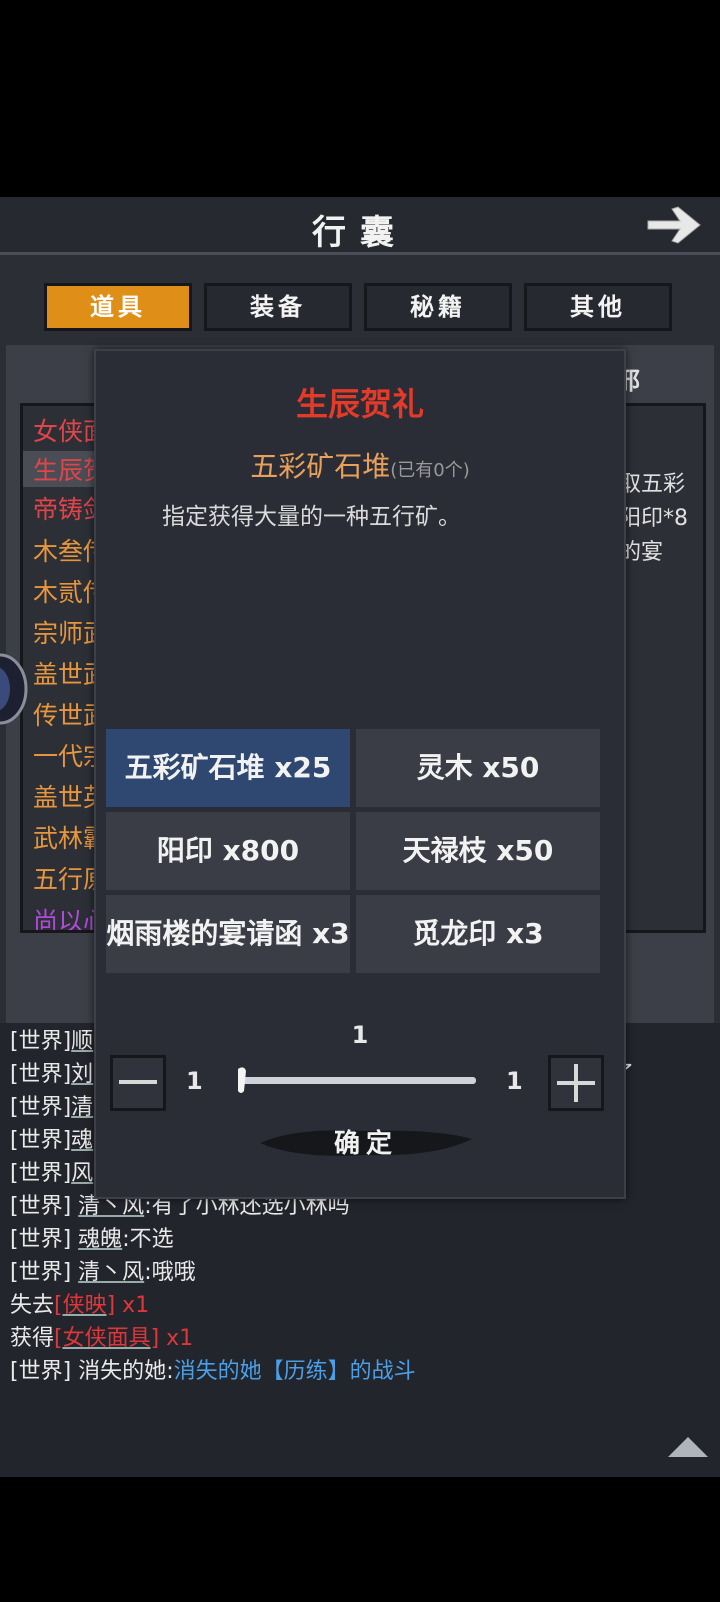 The image size is (720, 1602). Describe the element at coordinates (32, 1338) in the screenshot. I see `chat-system-label: 获得` at that location.